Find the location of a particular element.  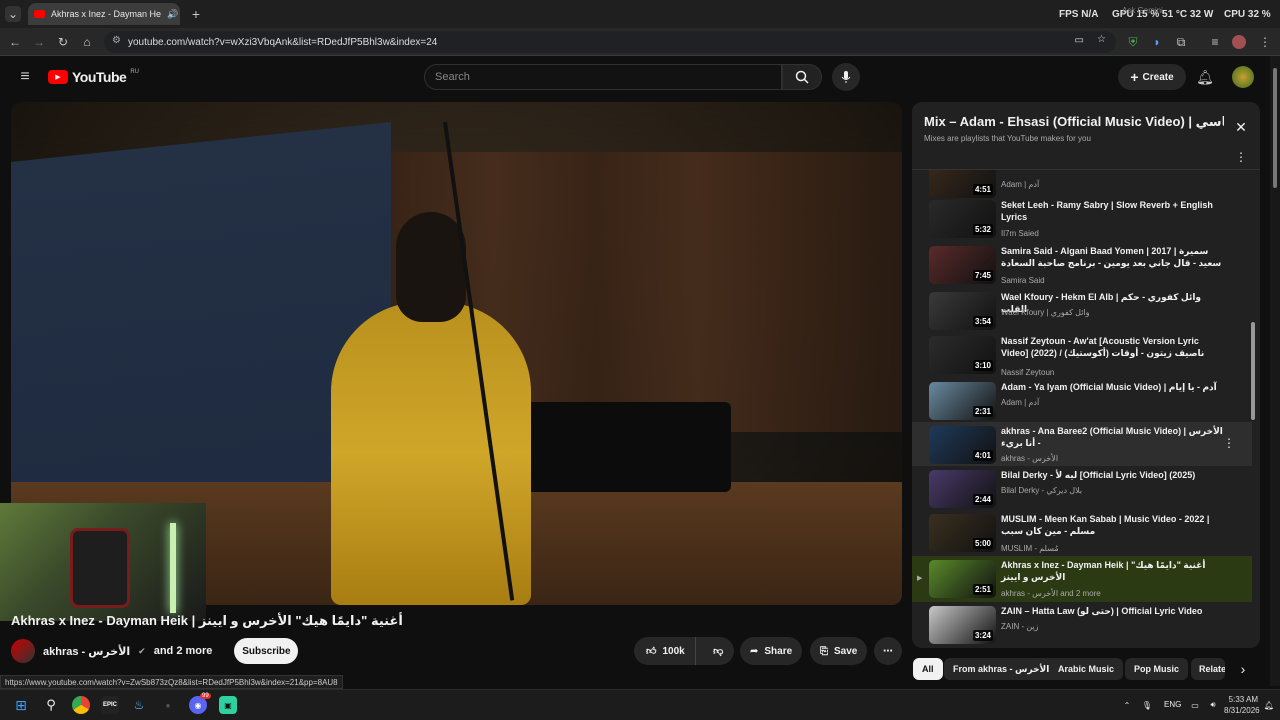

forward-icon: → is located at coordinates (39, 42).